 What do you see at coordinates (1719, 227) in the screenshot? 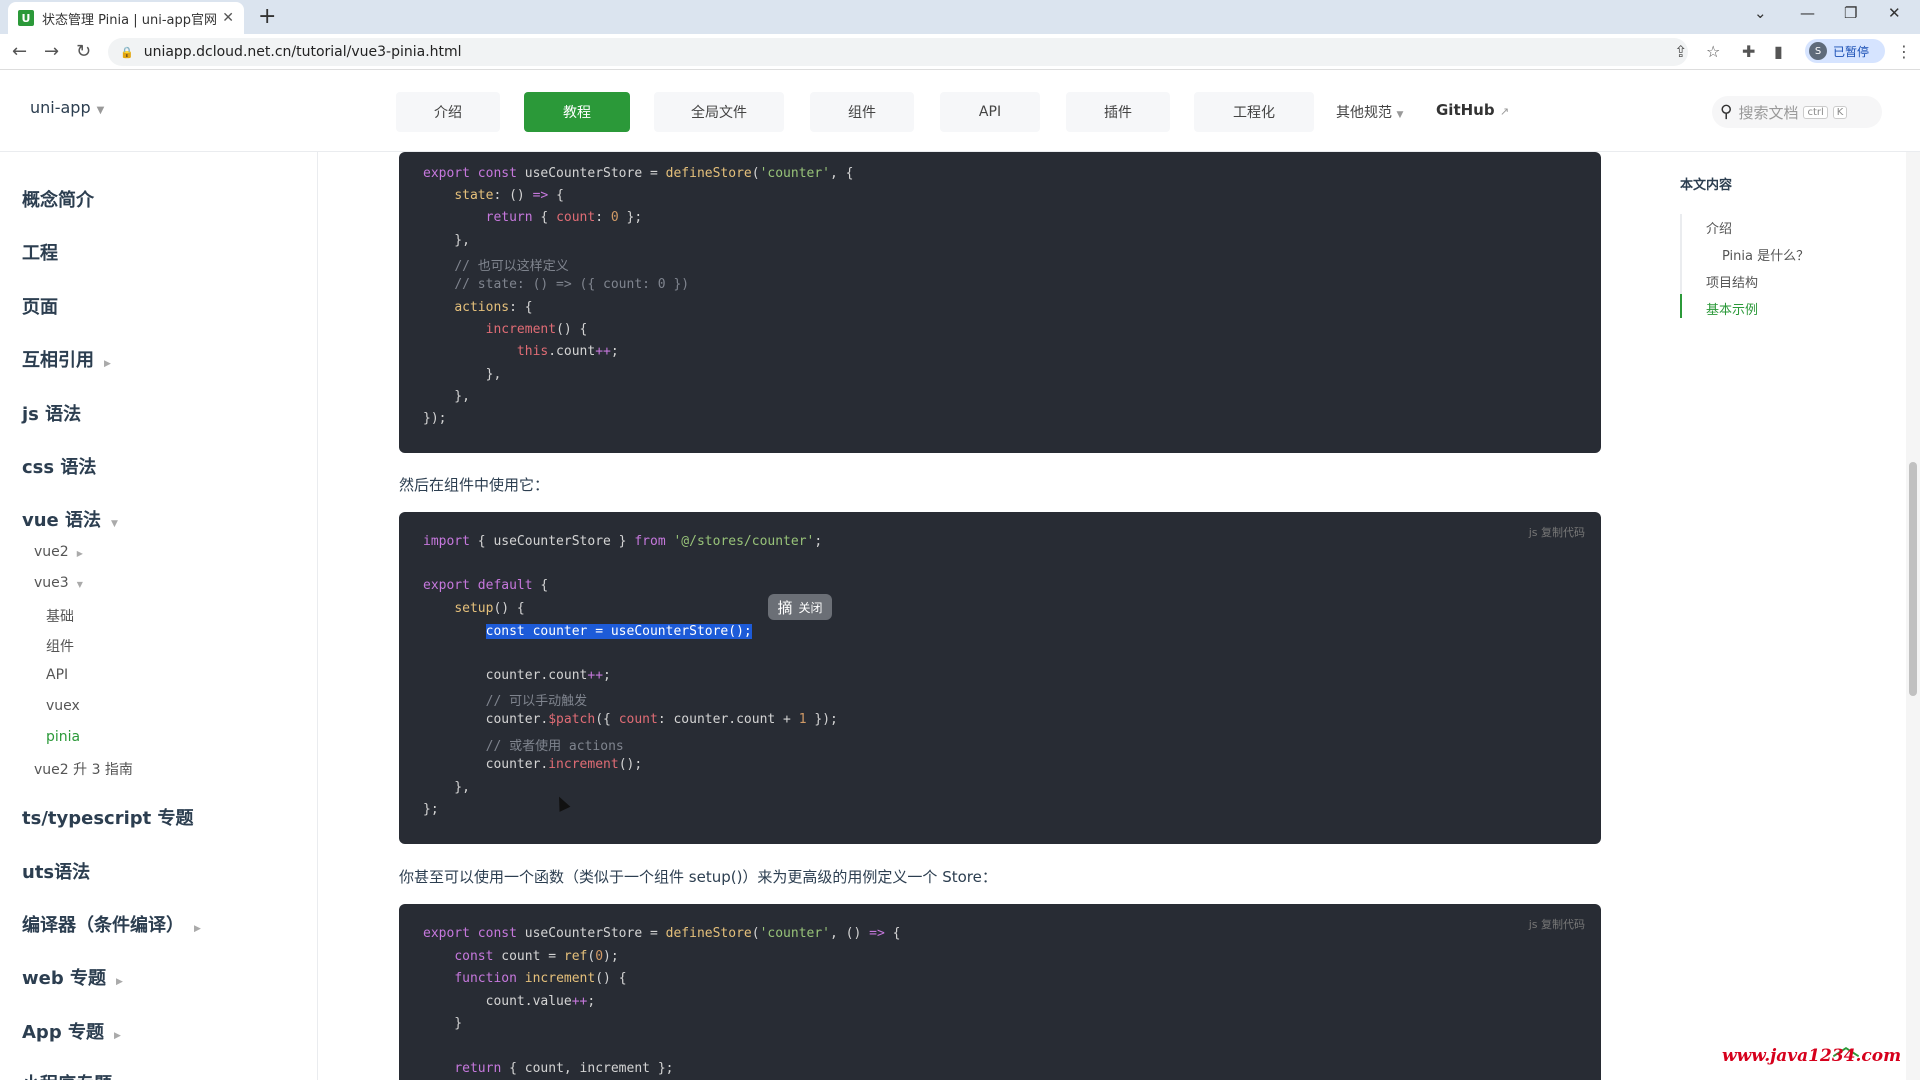
I see `toc-item-intro: 介绍` at bounding box center [1719, 227].